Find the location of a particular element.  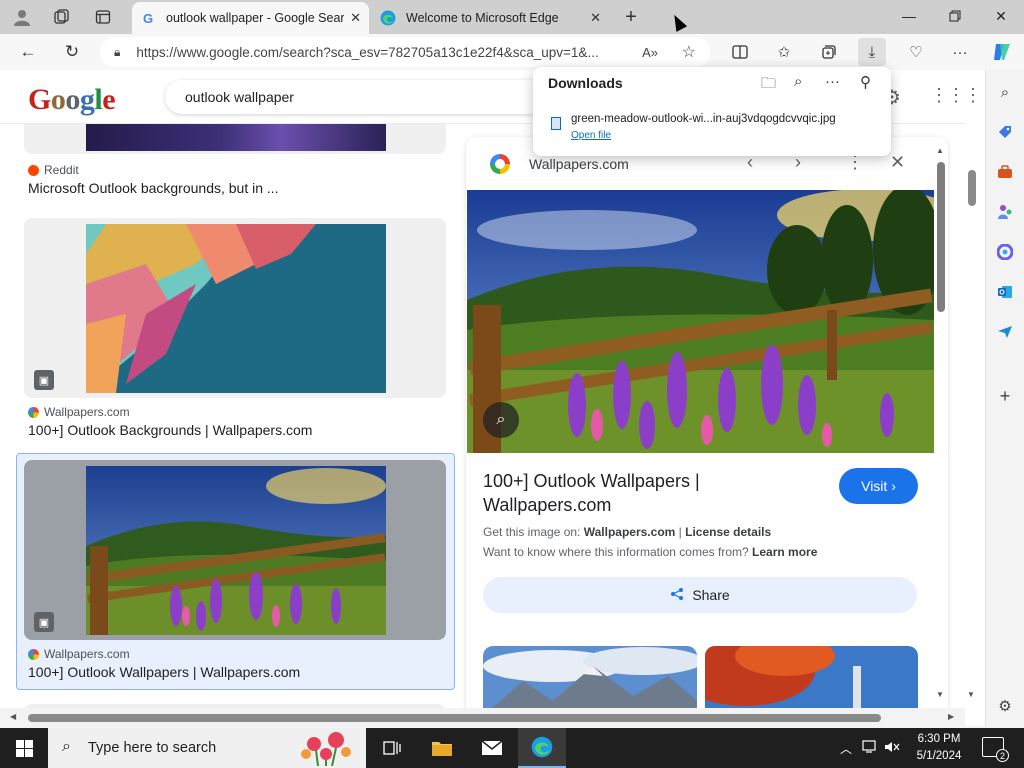

outlook-icon: O is located at coordinates (1005, 292).